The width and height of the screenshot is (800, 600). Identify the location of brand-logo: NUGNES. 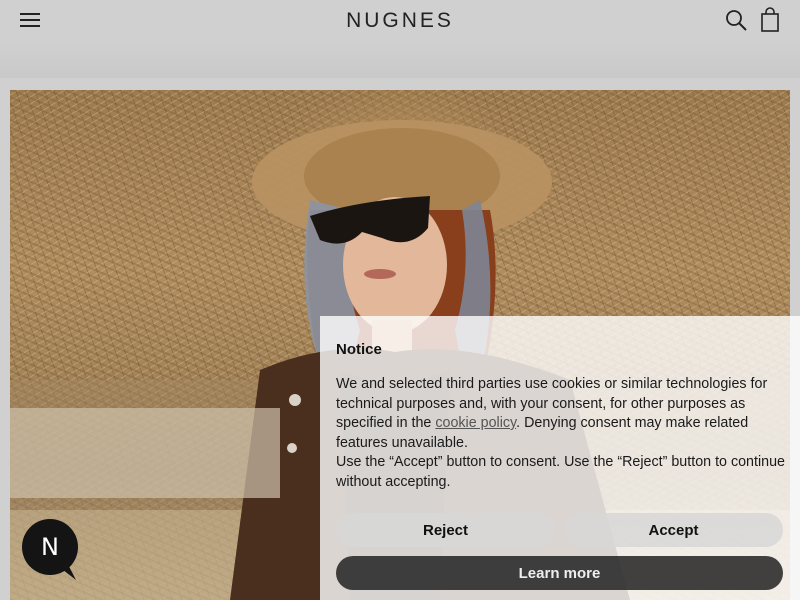
(400, 21).